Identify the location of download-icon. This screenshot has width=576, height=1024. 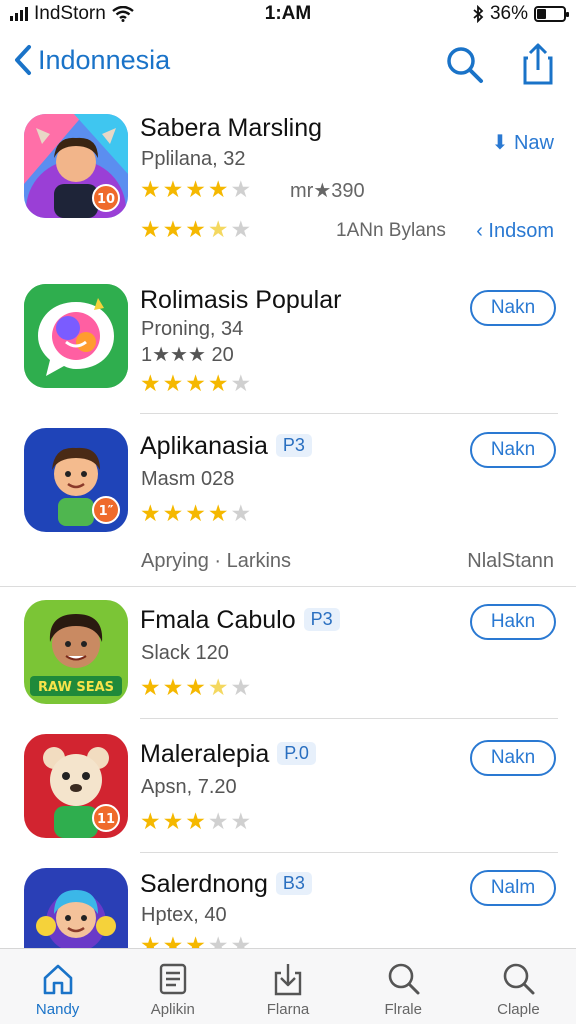
(288, 980).